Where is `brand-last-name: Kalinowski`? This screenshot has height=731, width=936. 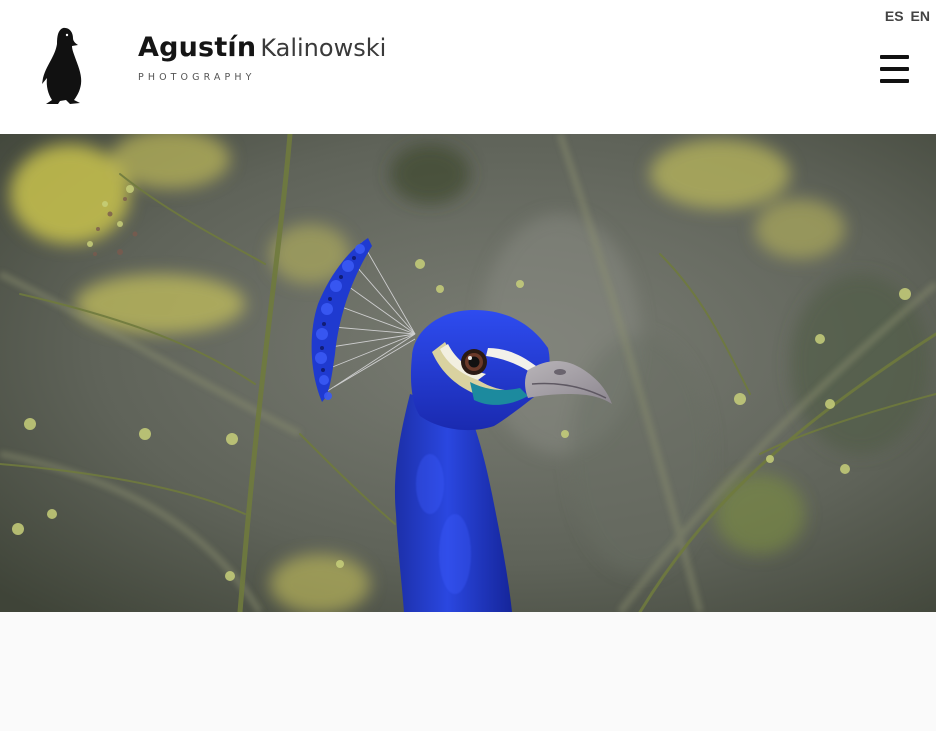 brand-last-name: Kalinowski is located at coordinates (323, 48).